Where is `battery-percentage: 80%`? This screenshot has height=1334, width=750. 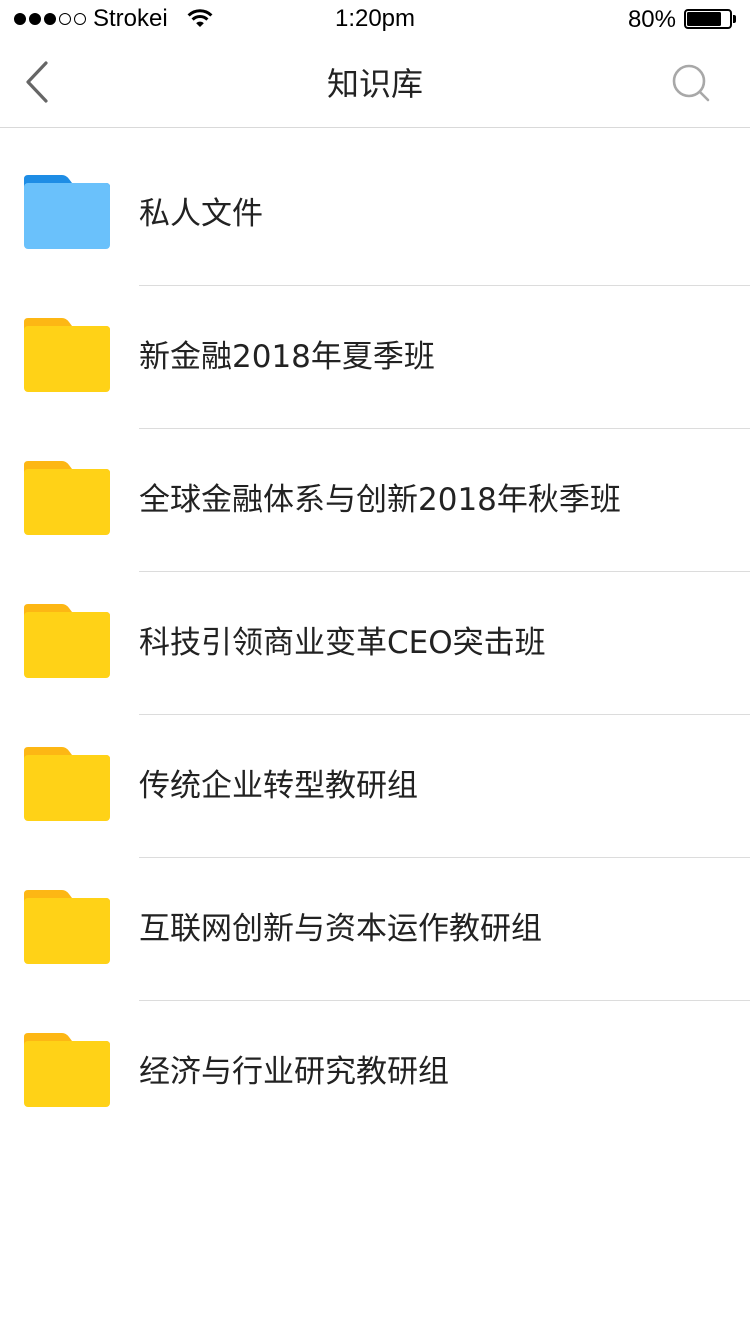 battery-percentage: 80% is located at coordinates (651, 19).